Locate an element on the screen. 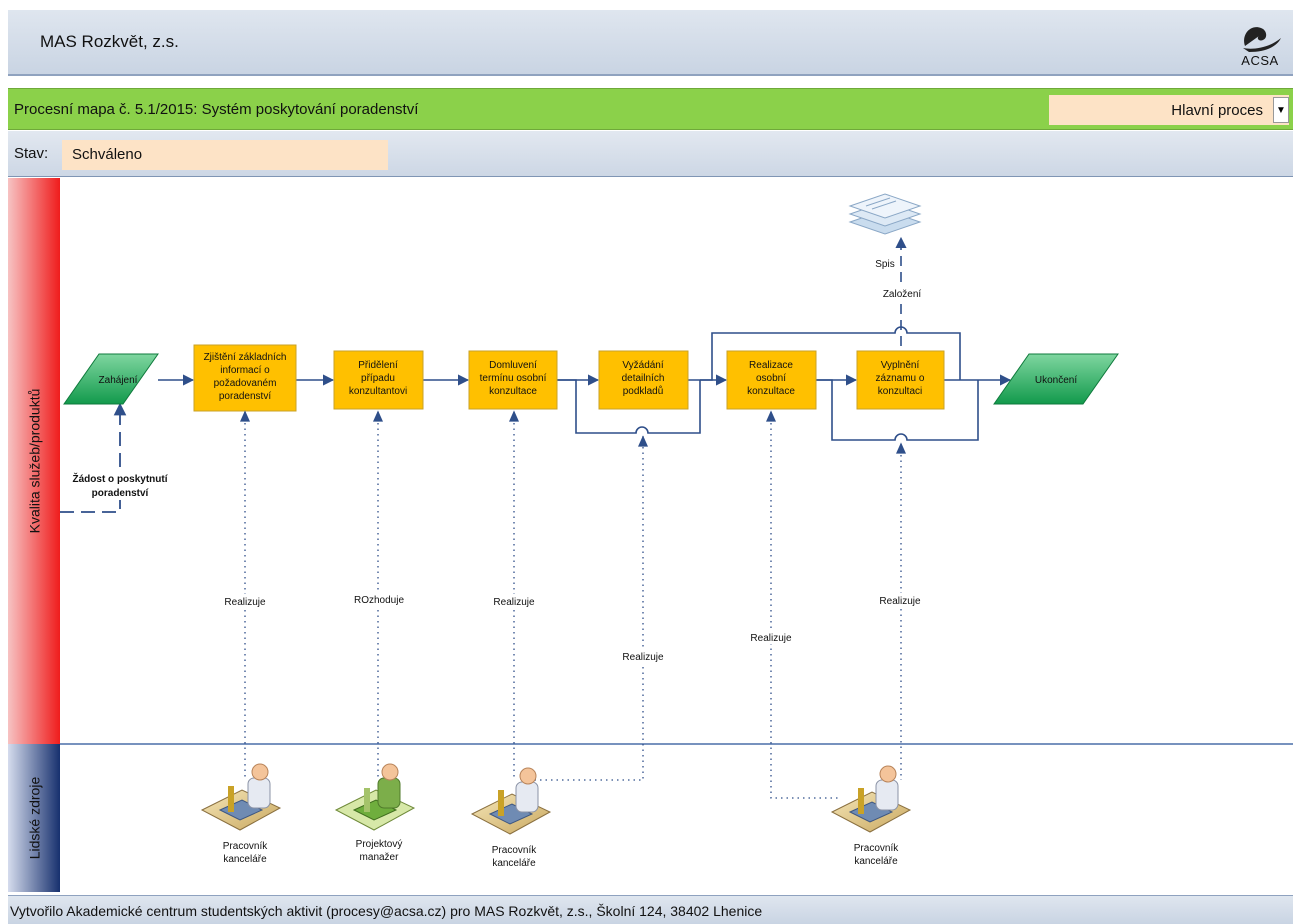 The width and height of the screenshot is (1293, 924). role-label-line: Projektový is located at coordinates (379, 844).